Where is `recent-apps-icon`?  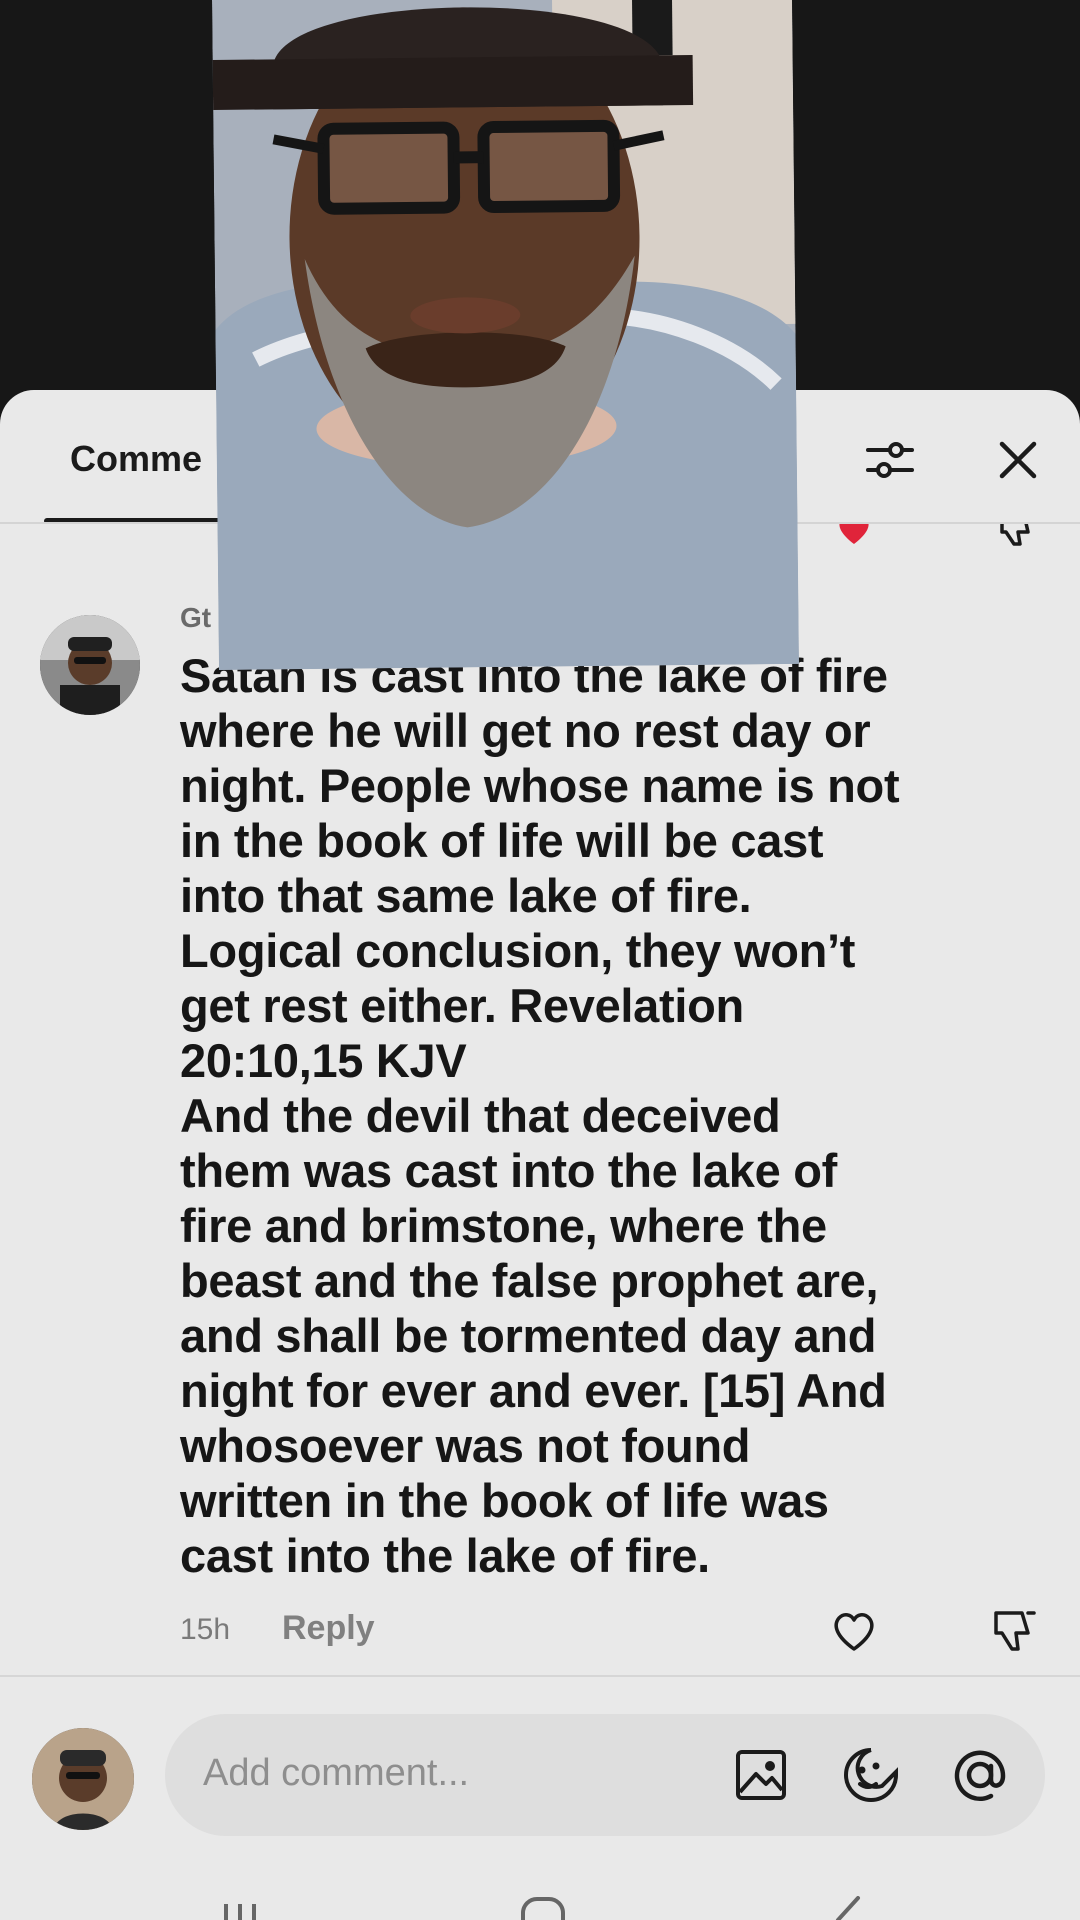 recent-apps-icon is located at coordinates (240, 1912).